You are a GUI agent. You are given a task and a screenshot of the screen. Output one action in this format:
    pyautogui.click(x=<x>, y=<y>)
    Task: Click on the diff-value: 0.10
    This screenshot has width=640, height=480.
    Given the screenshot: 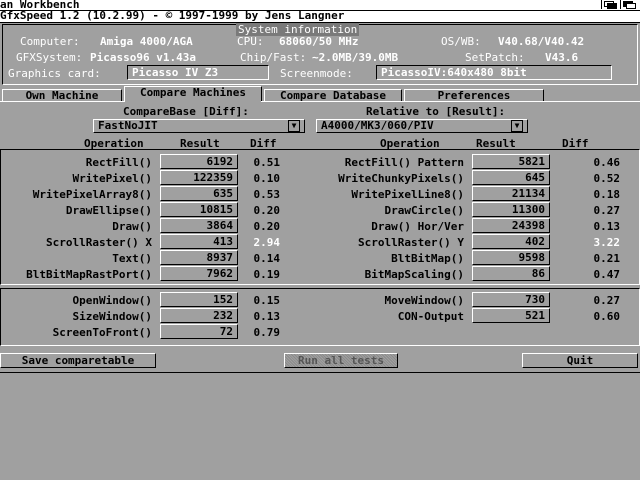 What is the action you would take?
    pyautogui.click(x=267, y=178)
    